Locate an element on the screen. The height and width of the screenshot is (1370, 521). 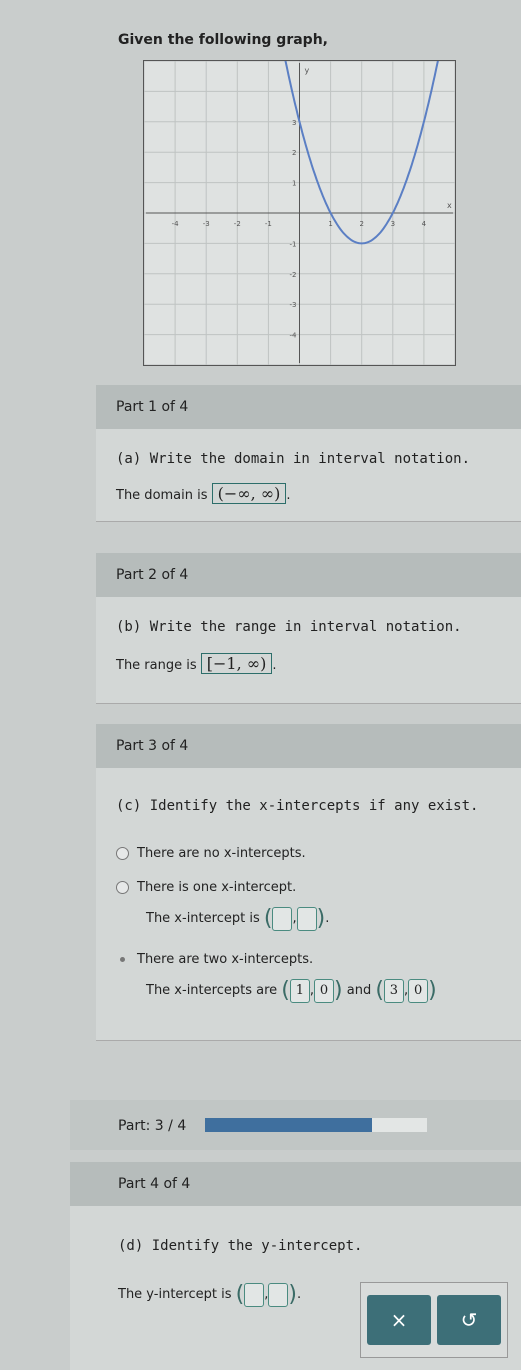
part1-header: Part 1 of 4 is located at coordinates (308, 407).